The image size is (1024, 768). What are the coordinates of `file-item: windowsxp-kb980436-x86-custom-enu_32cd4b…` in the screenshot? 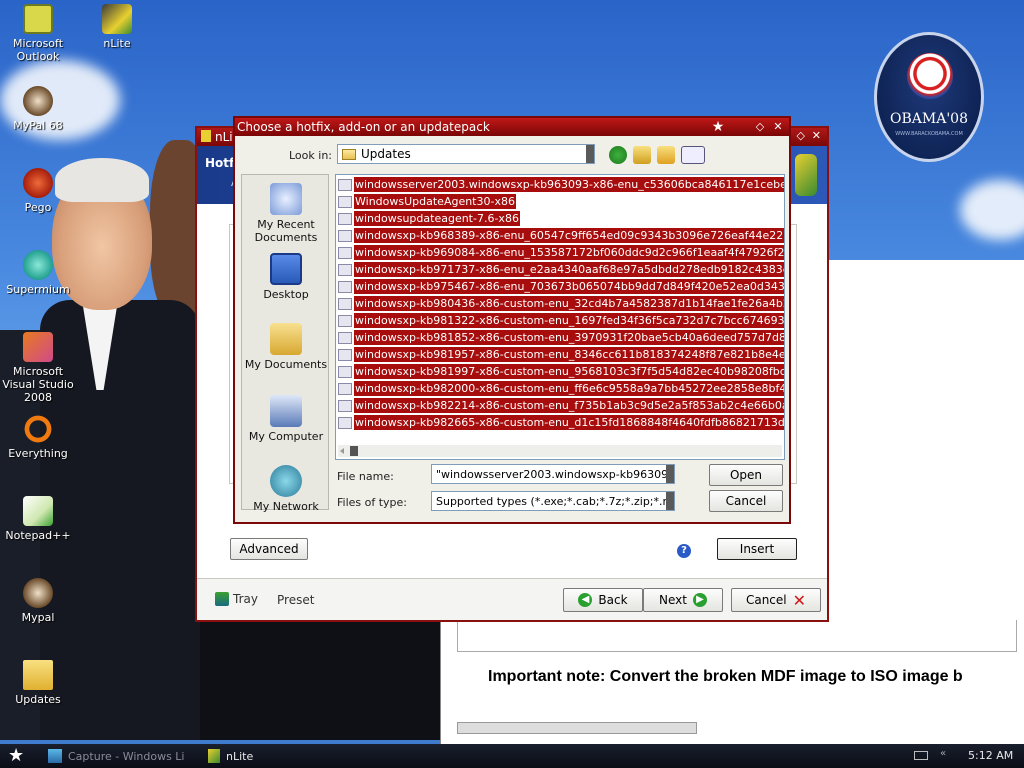 It's located at (561, 303).